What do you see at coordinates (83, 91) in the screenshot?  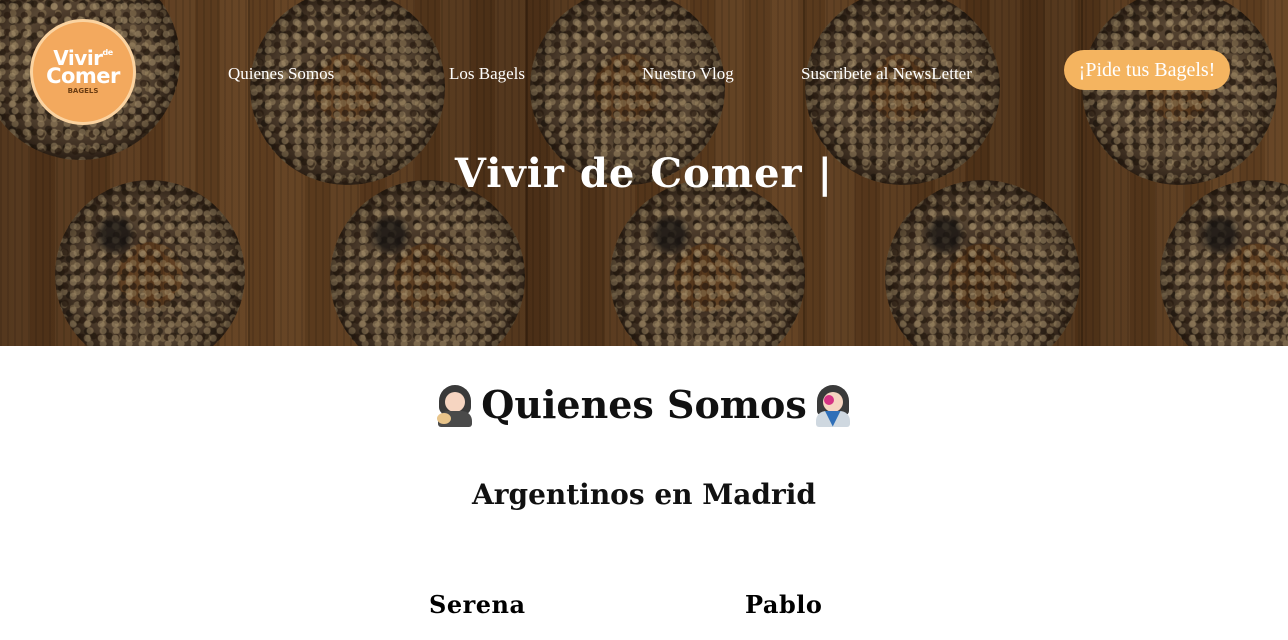 I see `logo-text-bagels: BAGELS` at bounding box center [83, 91].